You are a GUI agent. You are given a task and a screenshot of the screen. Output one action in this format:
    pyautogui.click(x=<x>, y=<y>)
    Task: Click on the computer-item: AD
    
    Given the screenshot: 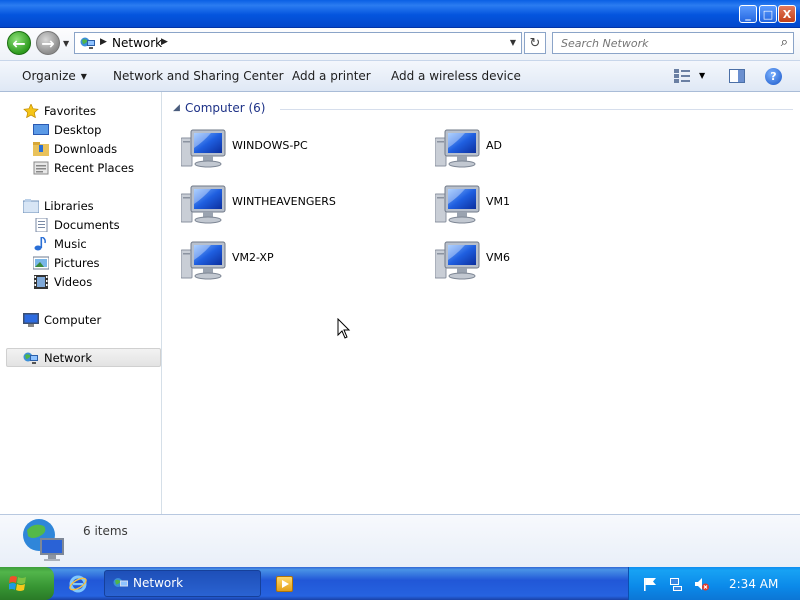 What is the action you would take?
    pyautogui.click(x=550, y=148)
    